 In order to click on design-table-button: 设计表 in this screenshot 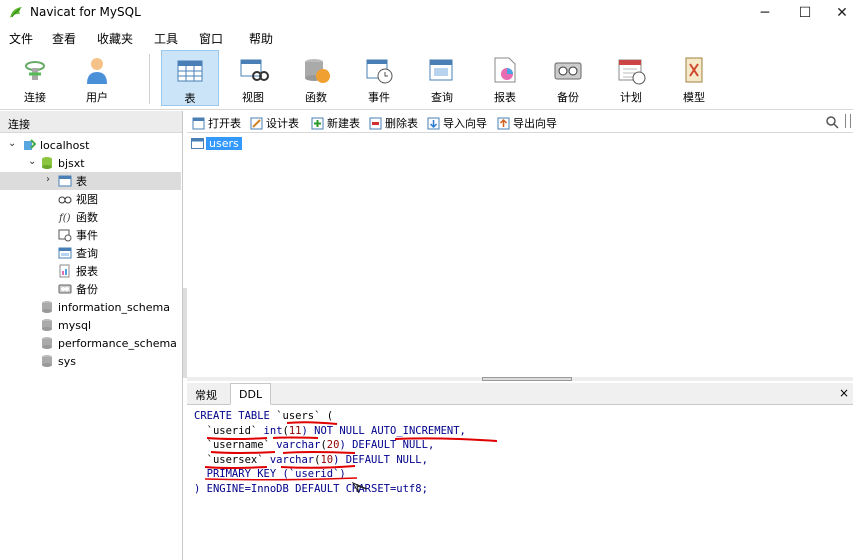, I will do `click(274, 123)`.